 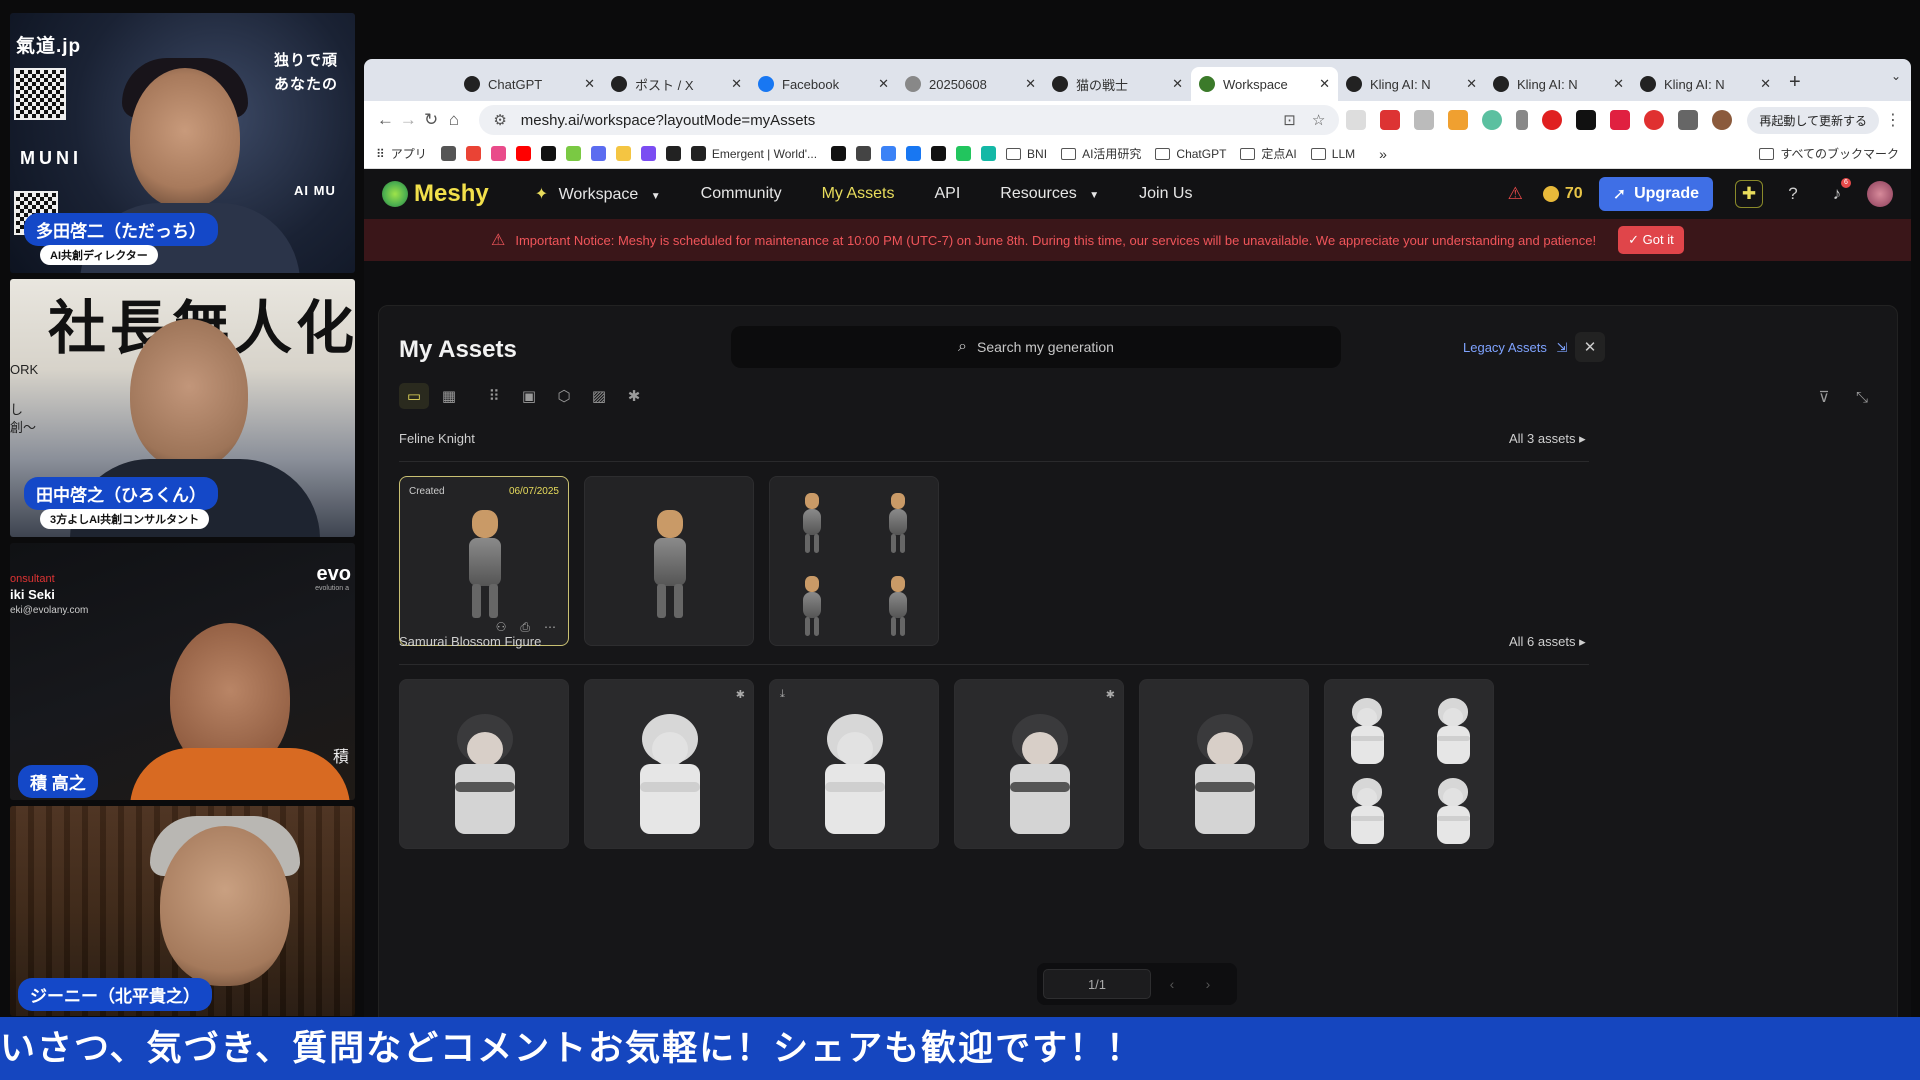 I want to click on upgrade-button: ➚ Upgrade, so click(x=1655, y=194).